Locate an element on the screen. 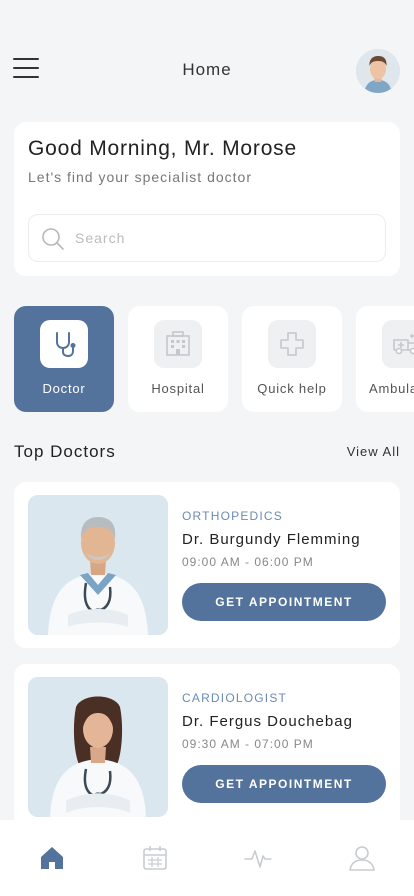 The image size is (414, 896). category-label: Ambula is located at coordinates (391, 388).